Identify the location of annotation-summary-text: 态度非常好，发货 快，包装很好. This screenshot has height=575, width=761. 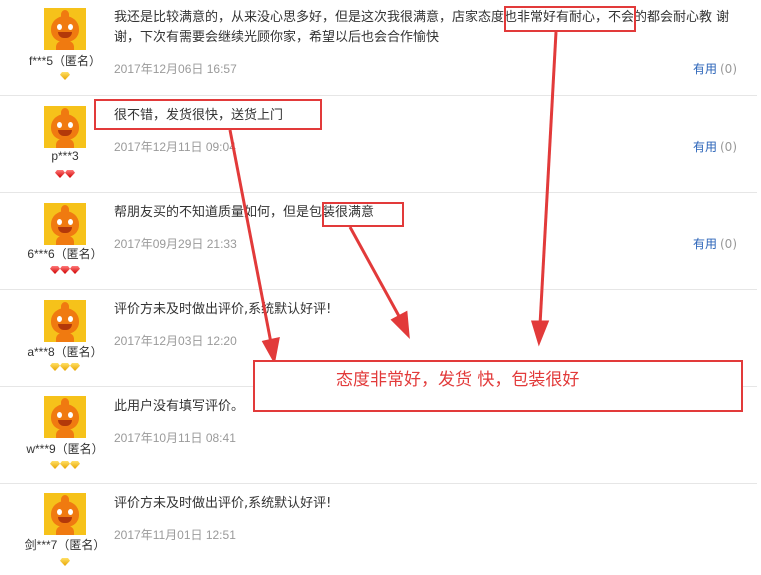
(458, 380).